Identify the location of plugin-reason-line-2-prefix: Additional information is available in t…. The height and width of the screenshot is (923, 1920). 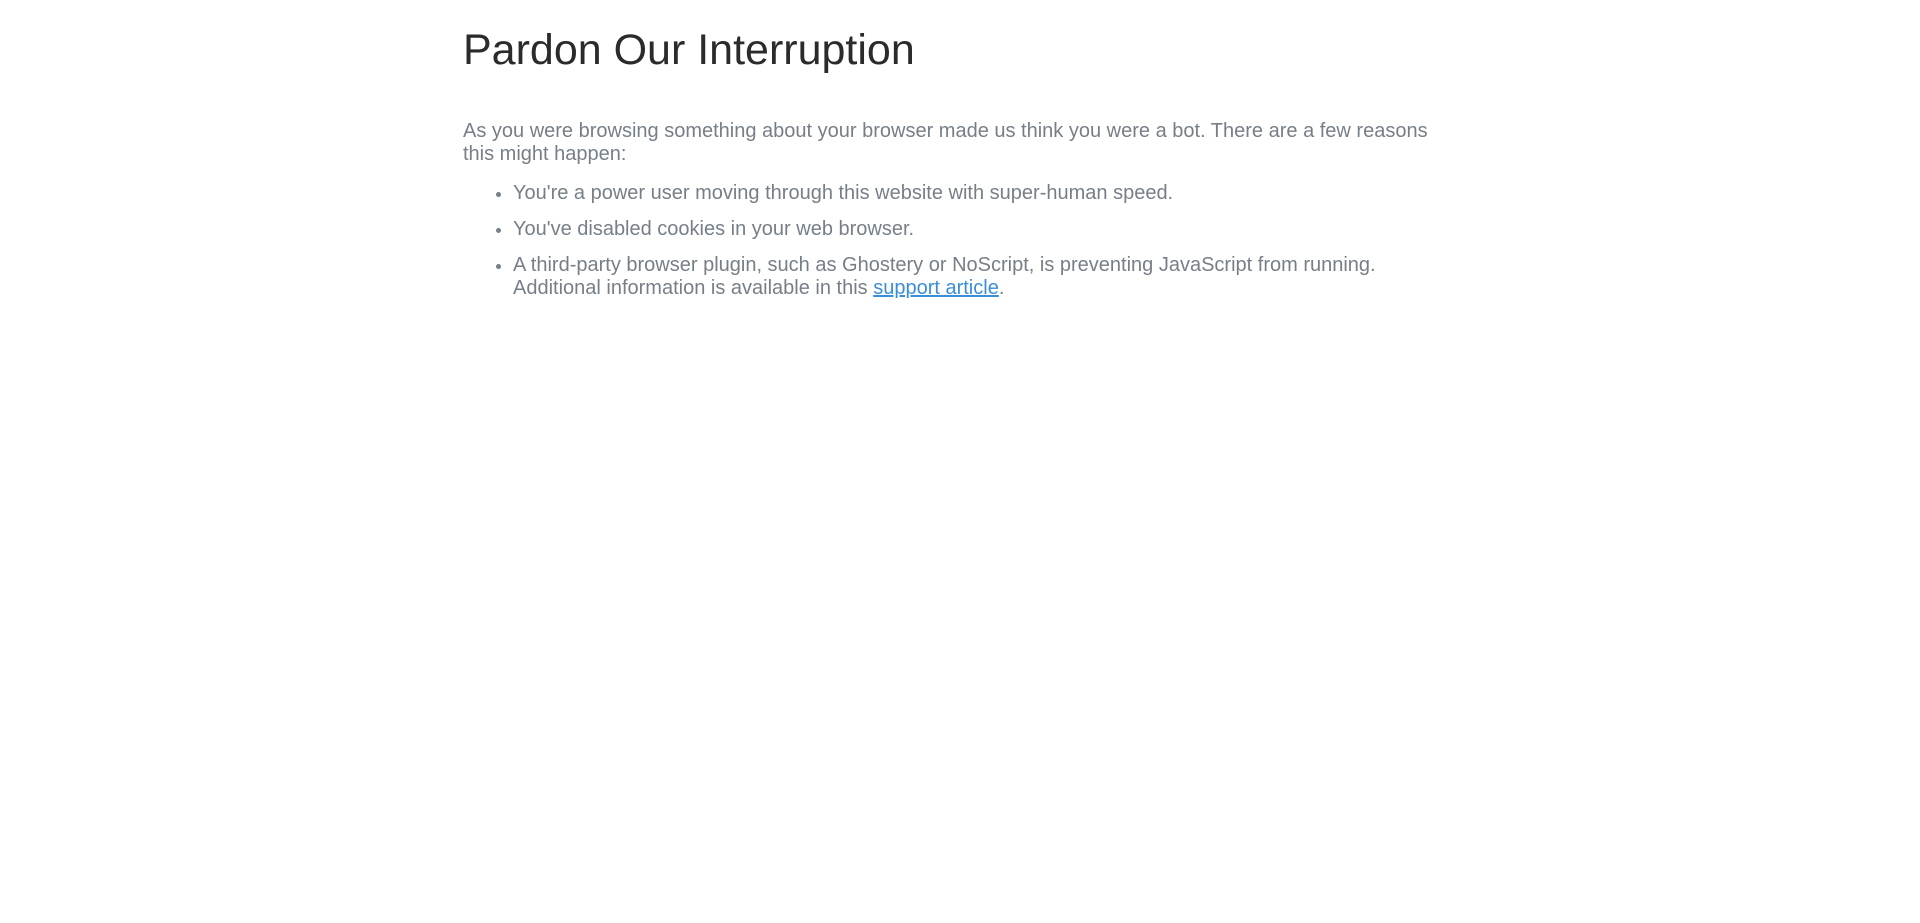
(693, 288).